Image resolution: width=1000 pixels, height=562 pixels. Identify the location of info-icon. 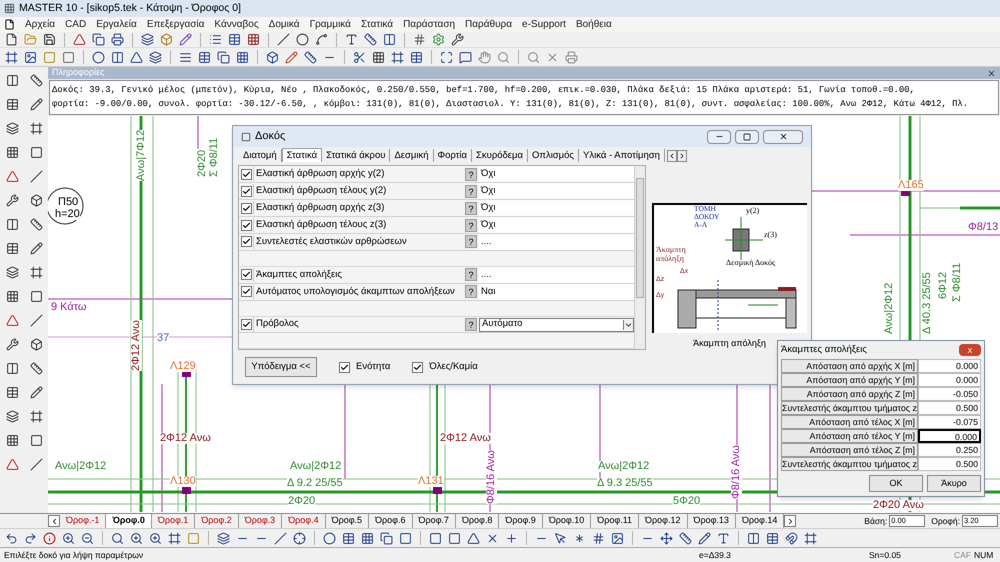
(49, 538).